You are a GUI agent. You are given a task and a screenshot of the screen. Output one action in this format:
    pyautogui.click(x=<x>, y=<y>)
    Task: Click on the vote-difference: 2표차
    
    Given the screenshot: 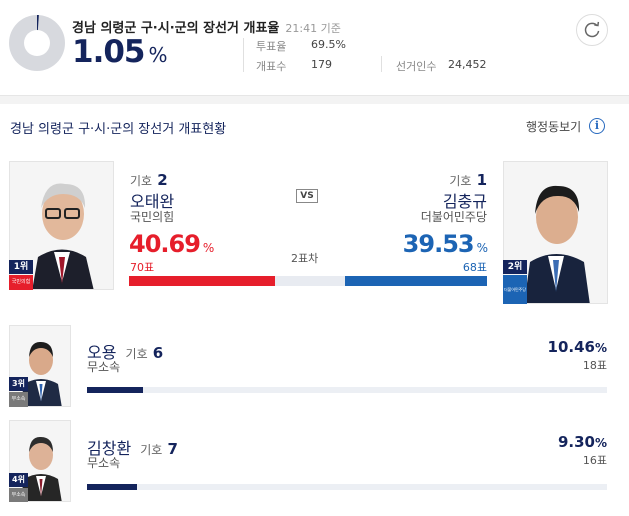 What is the action you would take?
    pyautogui.click(x=305, y=258)
    